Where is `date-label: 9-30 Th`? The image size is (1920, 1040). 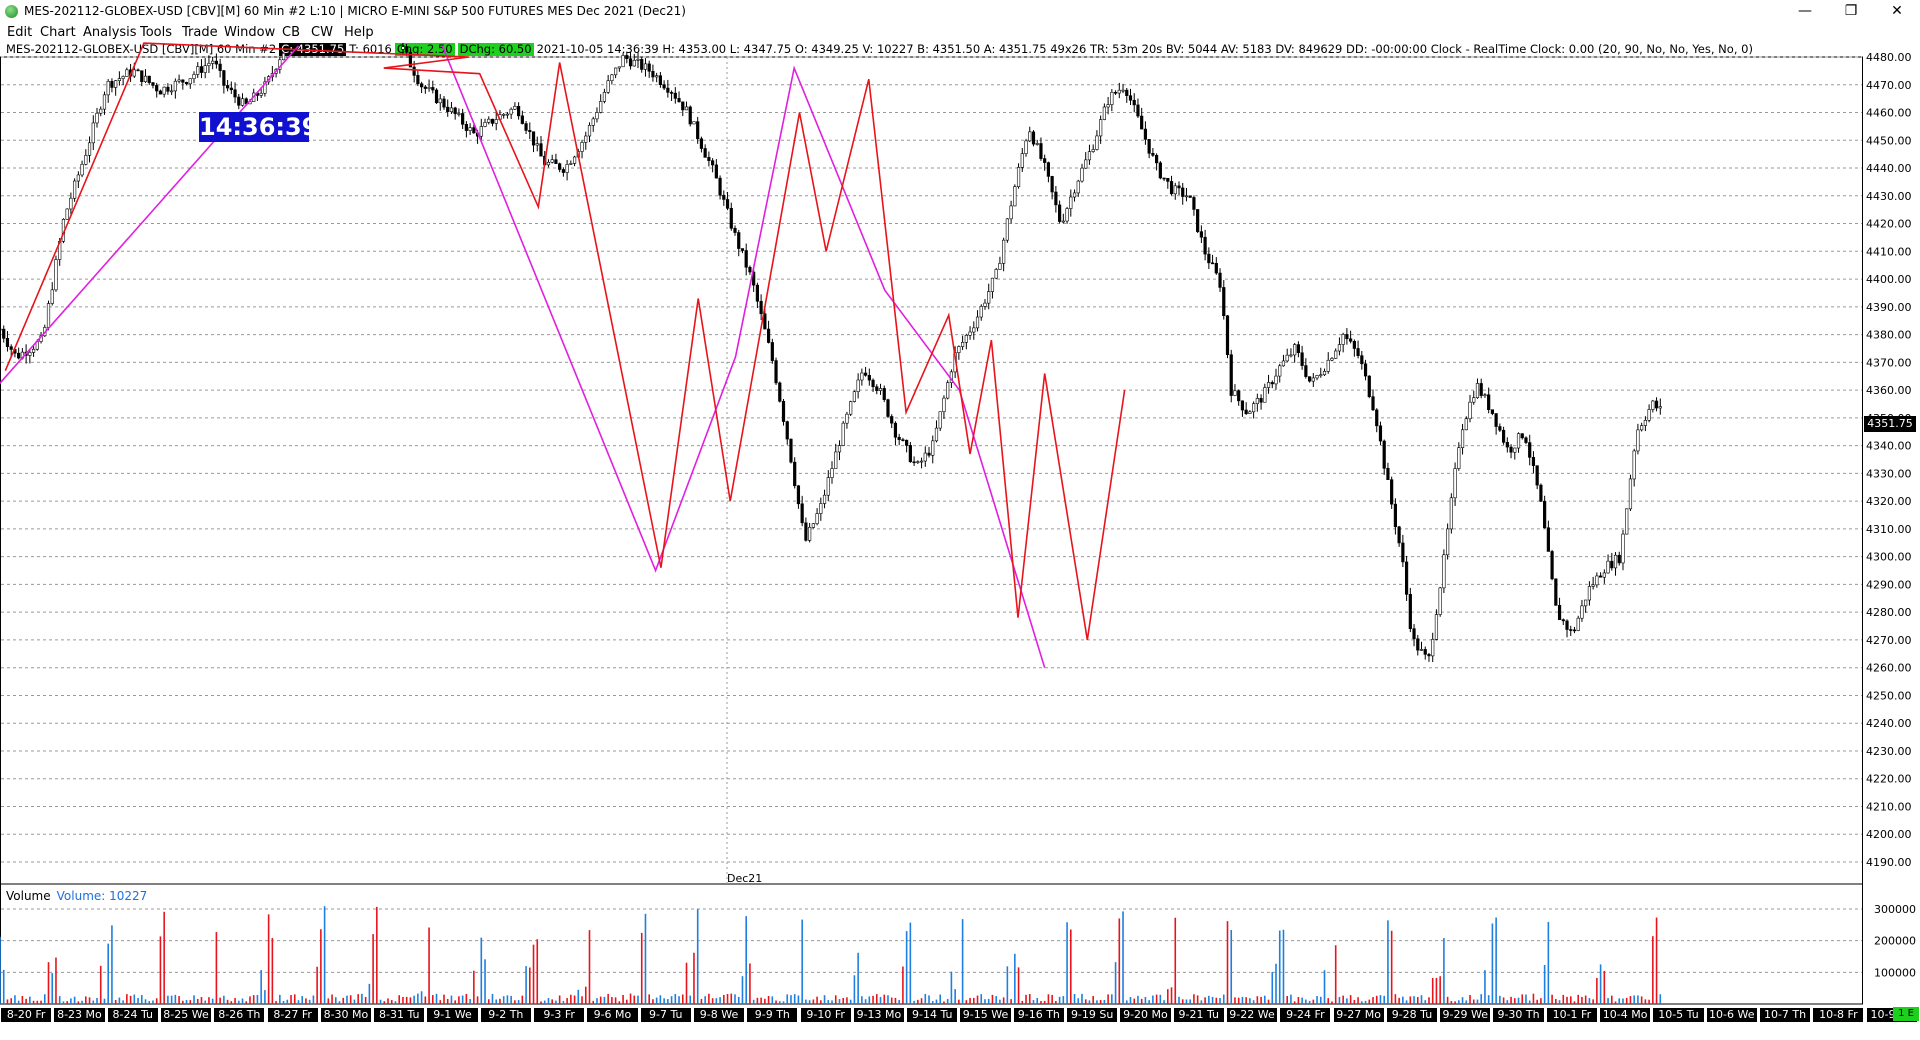 date-label: 9-30 Th is located at coordinates (1518, 1015).